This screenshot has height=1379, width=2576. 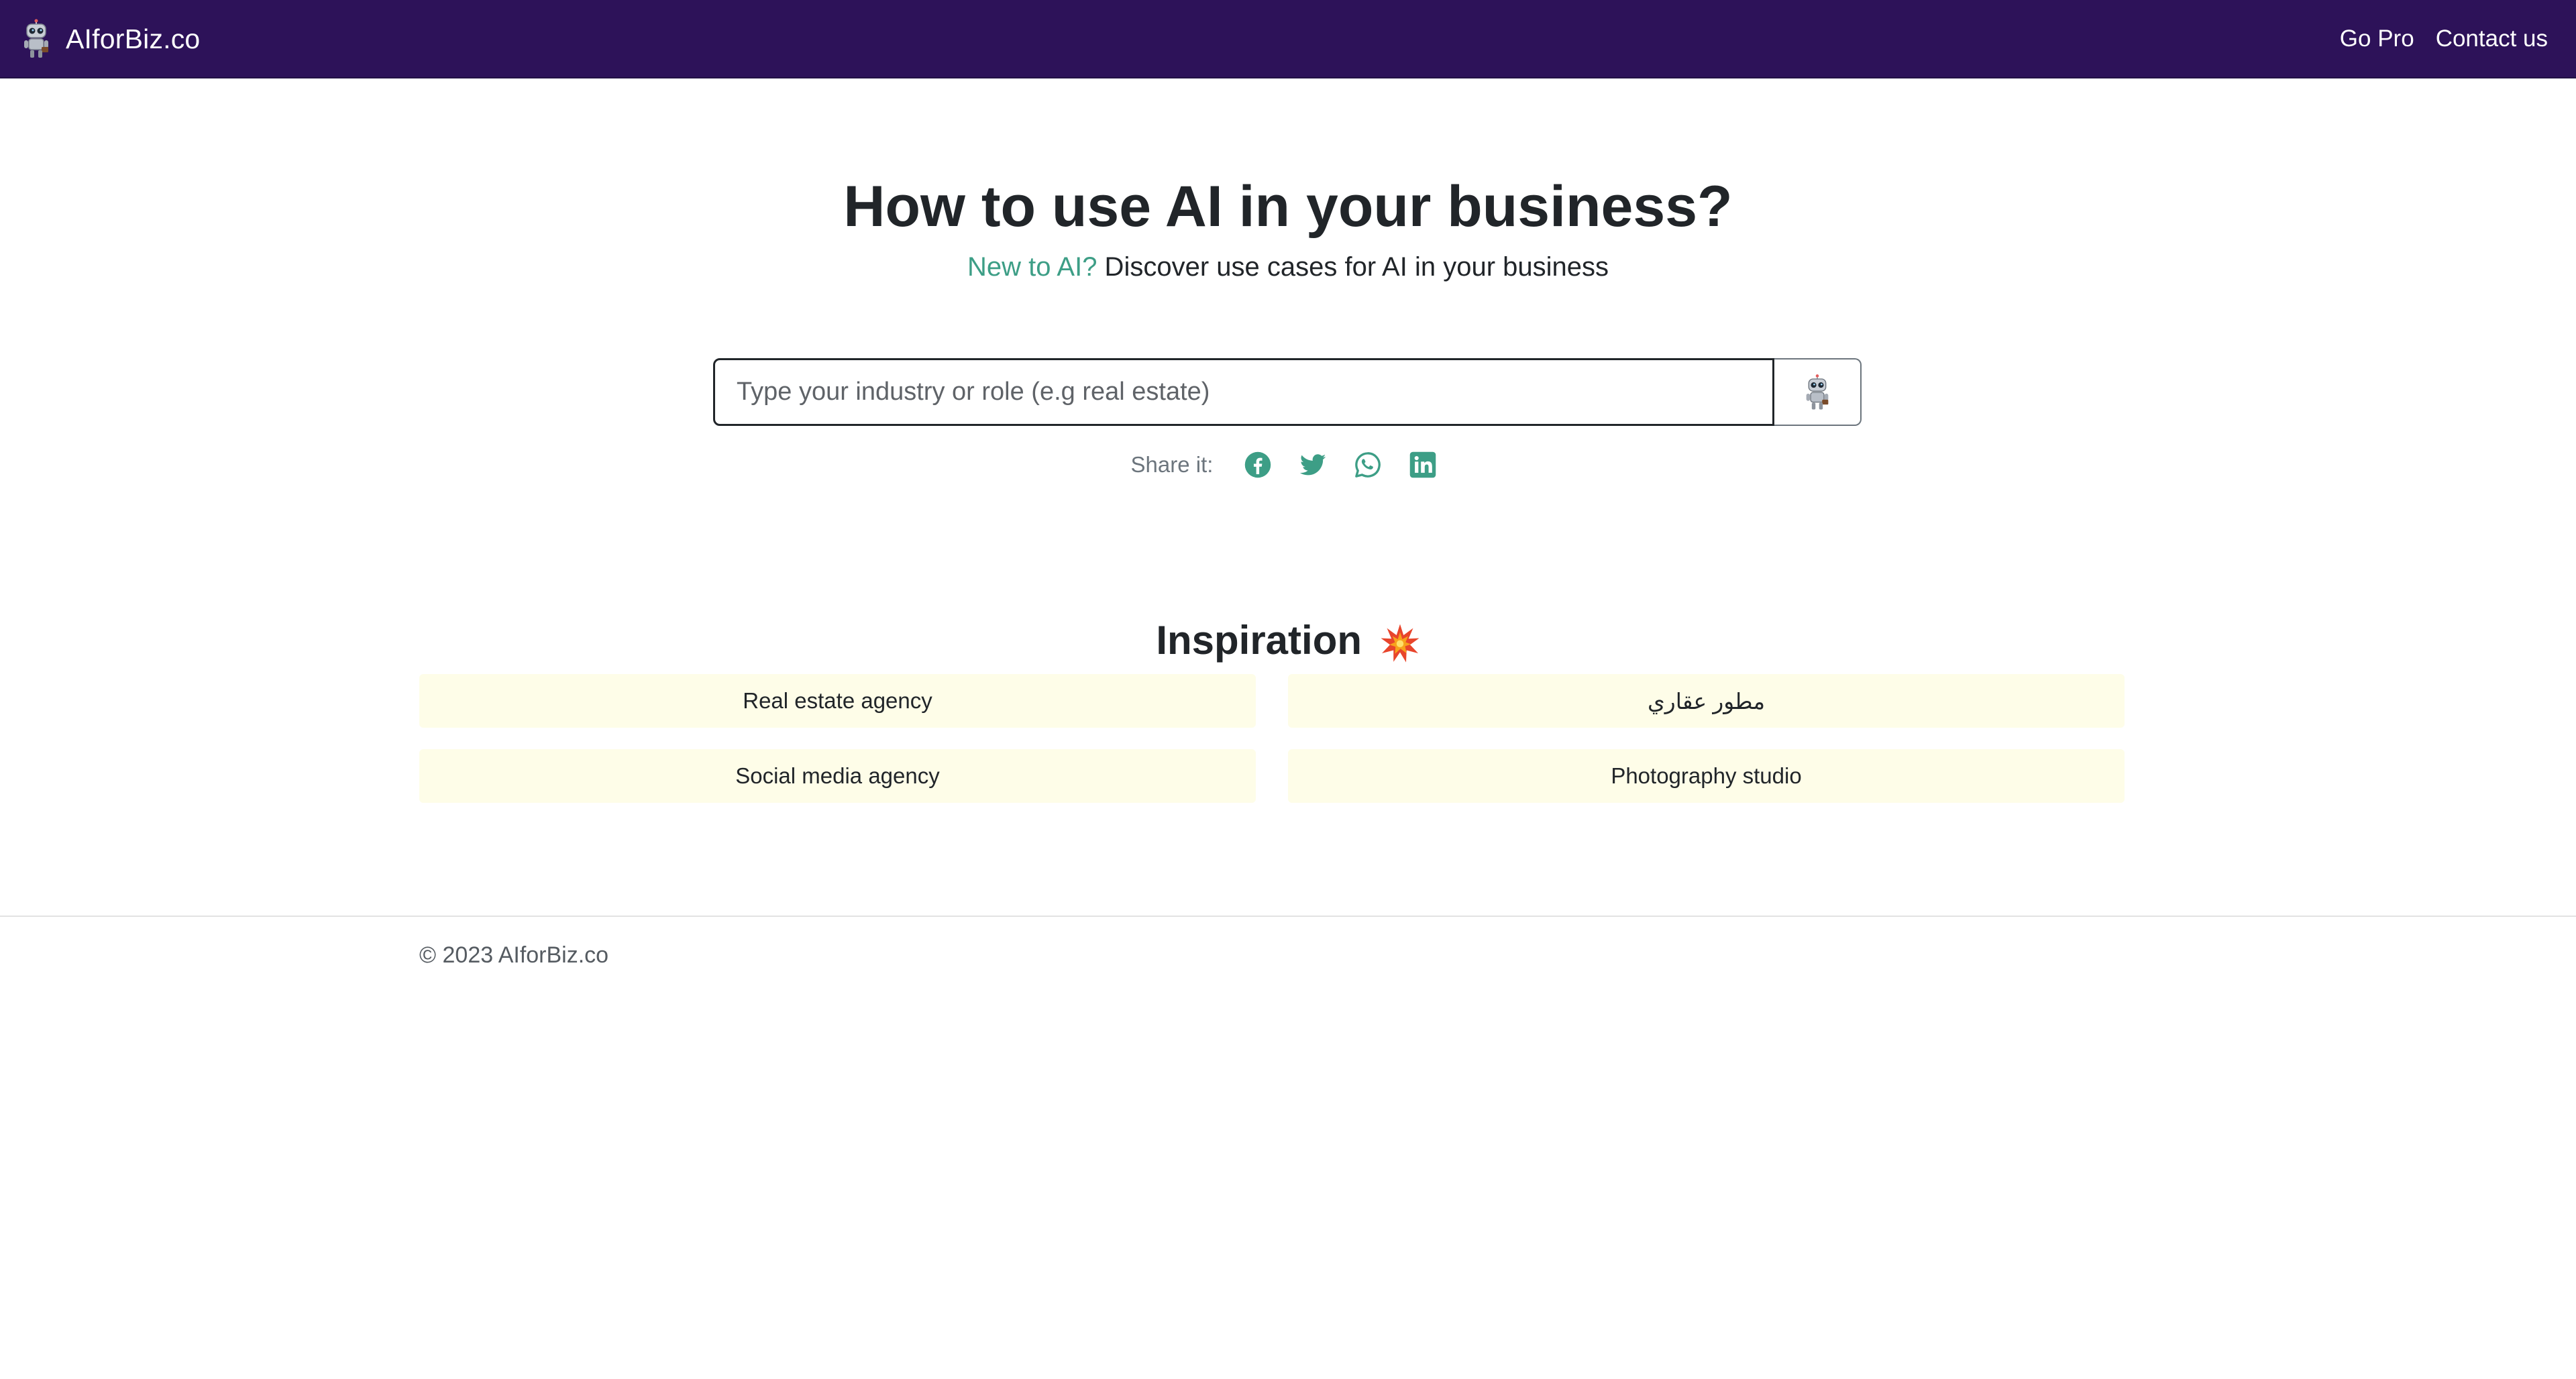 What do you see at coordinates (1367, 464) in the screenshot?
I see `whatsapp-icon` at bounding box center [1367, 464].